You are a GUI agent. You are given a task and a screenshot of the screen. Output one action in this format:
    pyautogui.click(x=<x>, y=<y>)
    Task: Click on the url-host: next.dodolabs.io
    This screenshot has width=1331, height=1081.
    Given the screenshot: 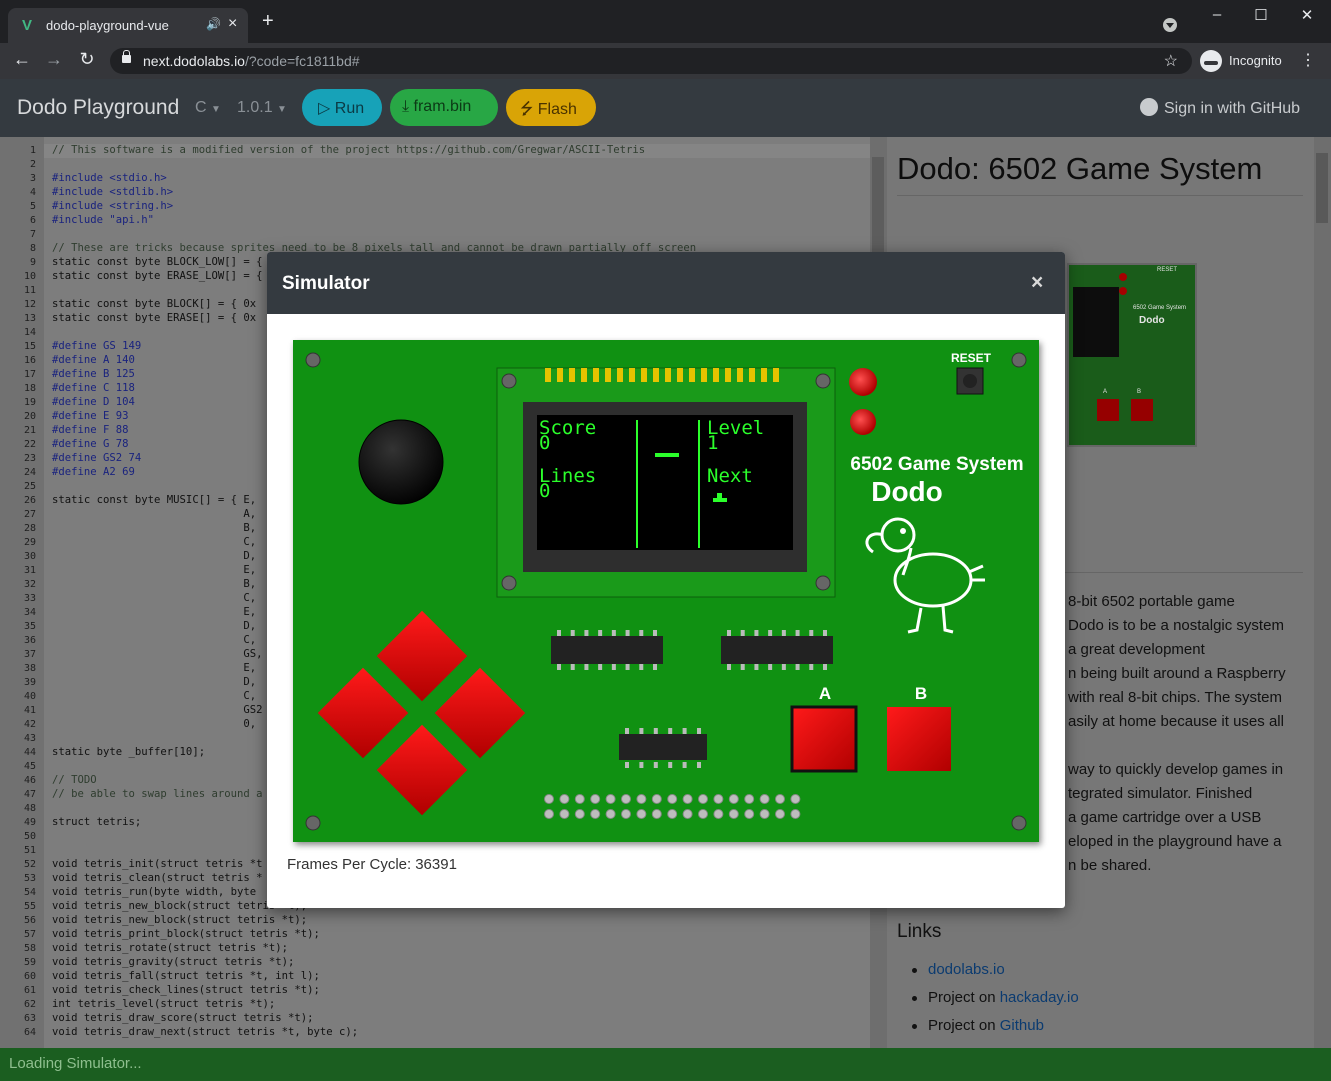 What is the action you would take?
    pyautogui.click(x=194, y=61)
    